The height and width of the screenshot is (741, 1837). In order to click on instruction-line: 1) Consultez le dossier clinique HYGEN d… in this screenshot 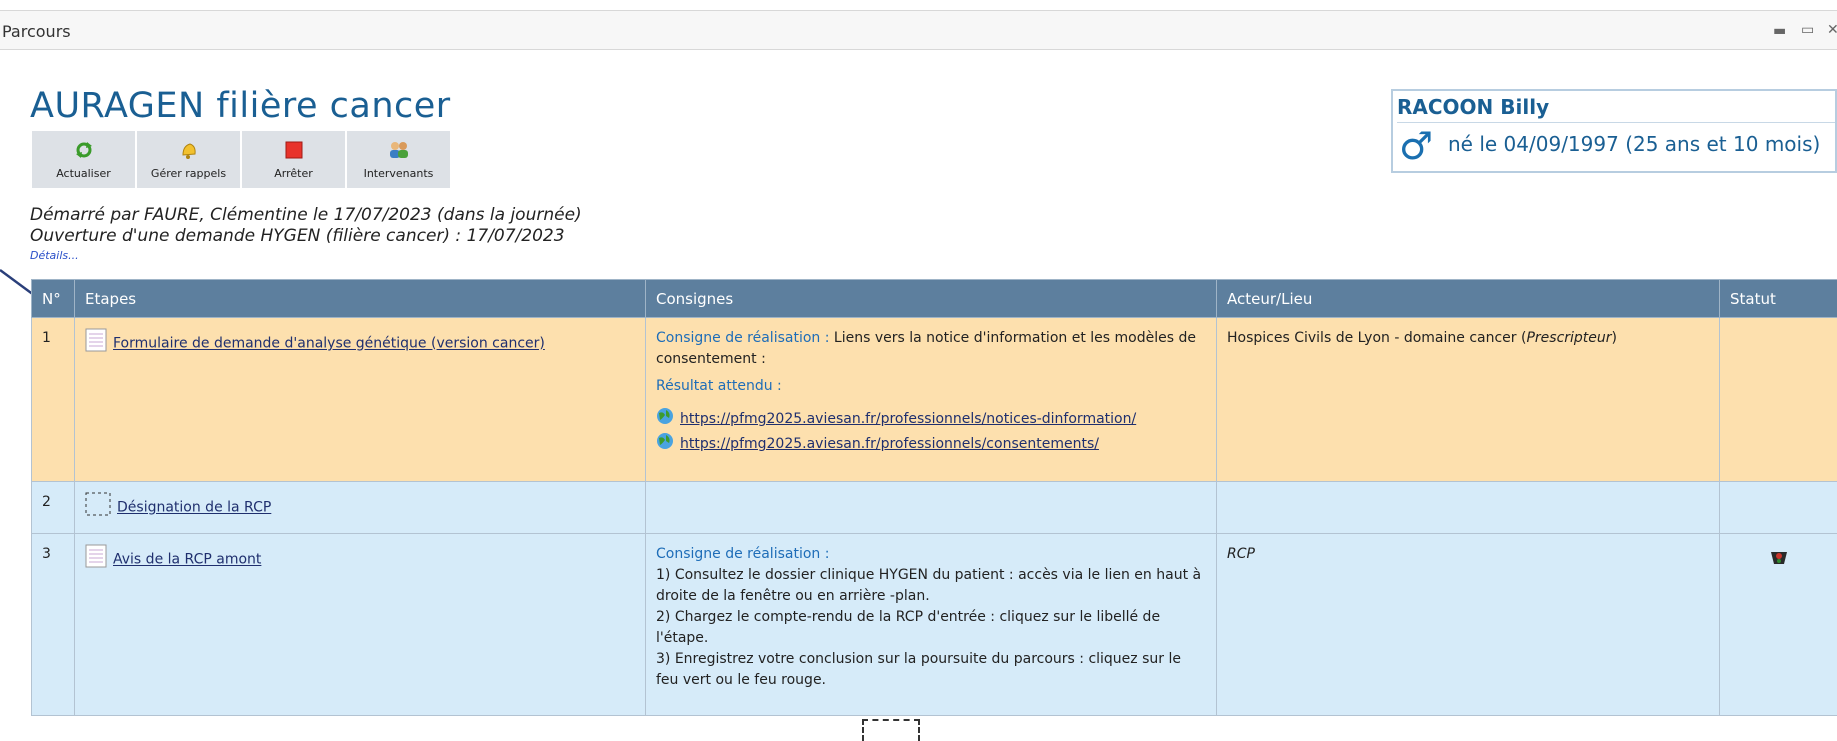, I will do `click(931, 586)`.